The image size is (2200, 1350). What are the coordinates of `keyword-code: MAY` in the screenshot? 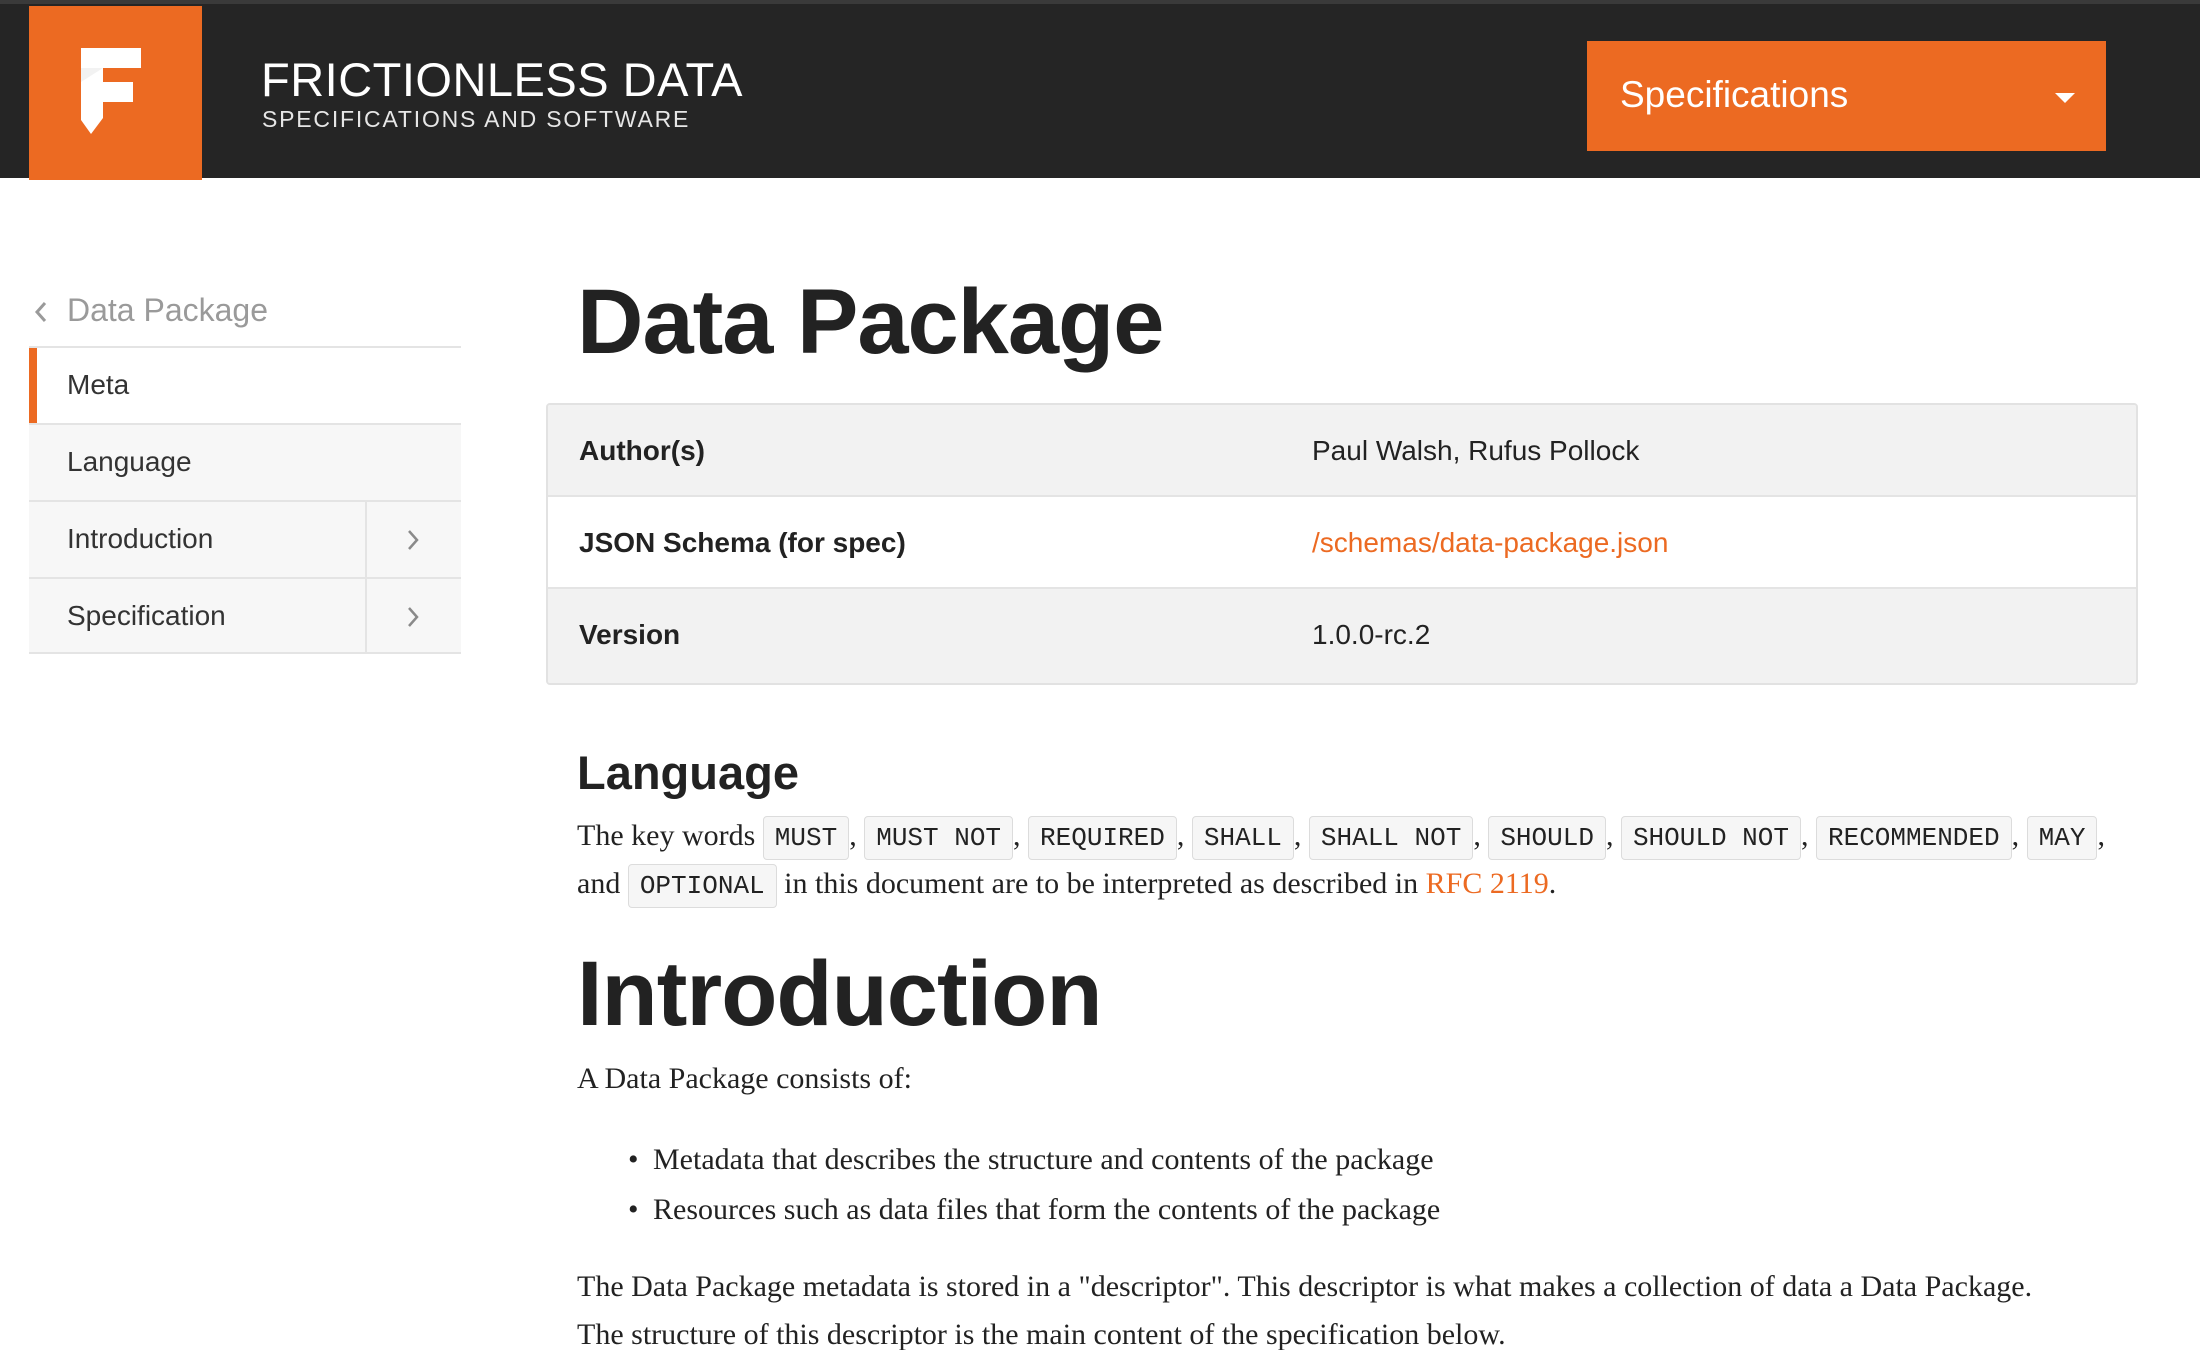 It's located at (2062, 838).